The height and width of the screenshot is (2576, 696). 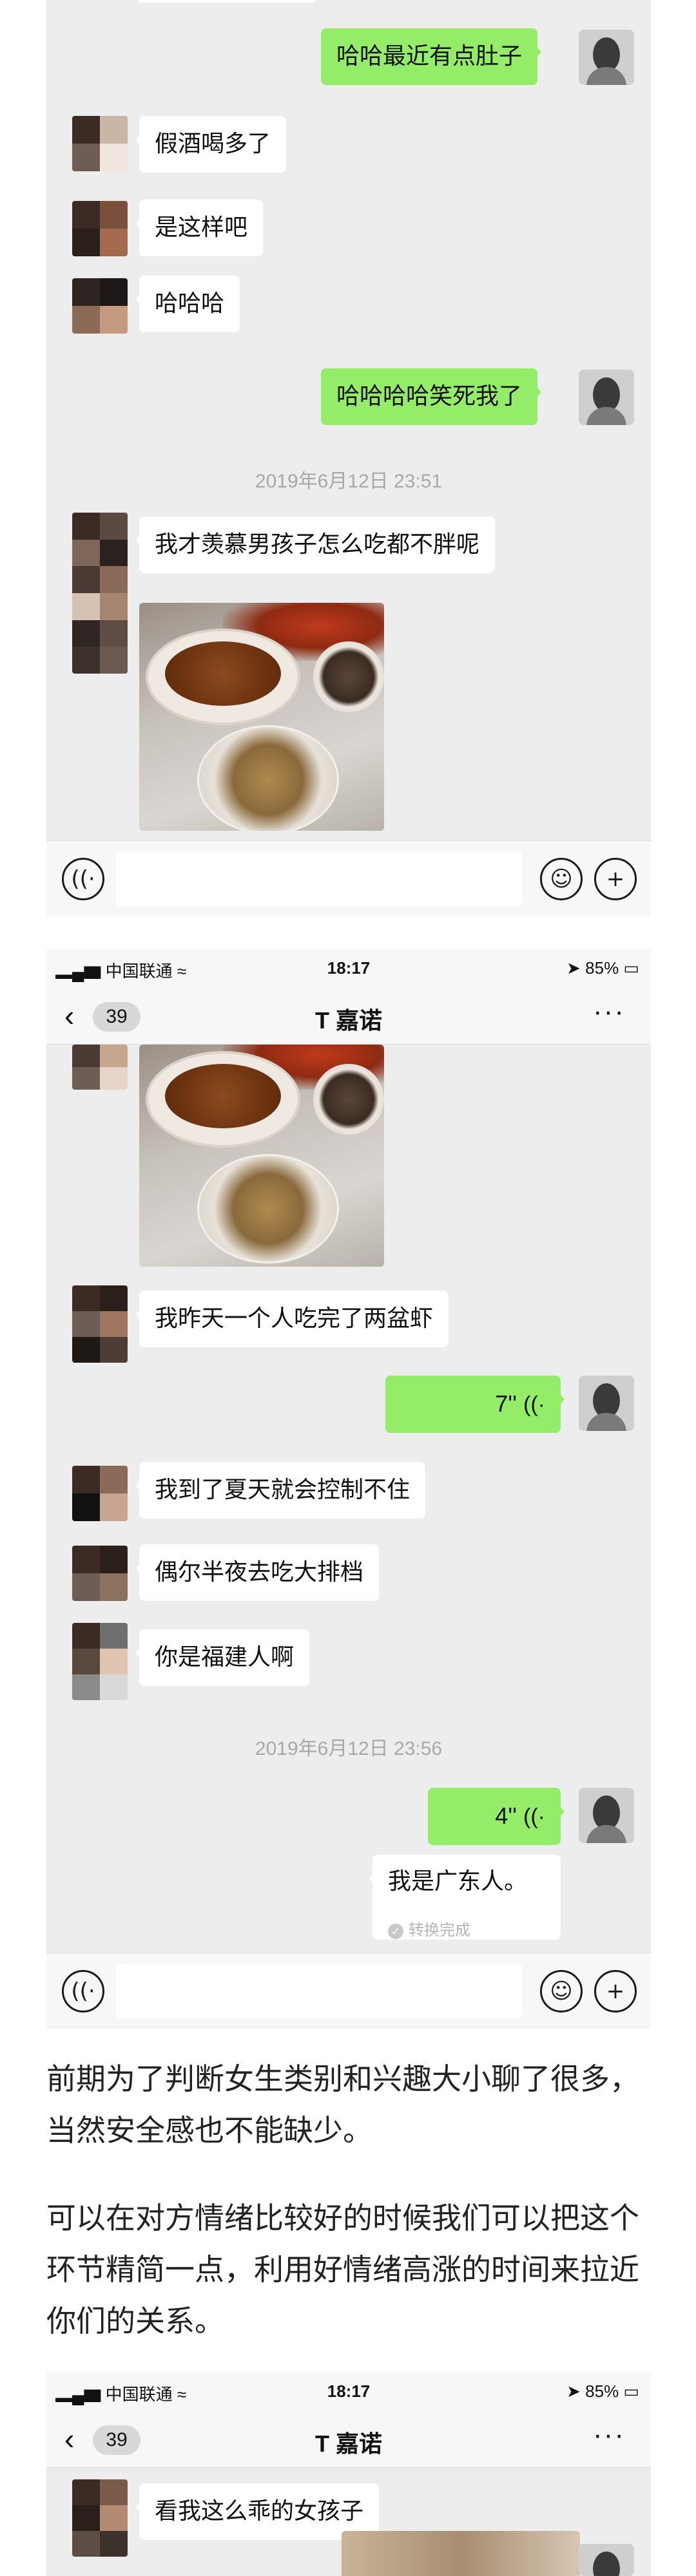 What do you see at coordinates (292, 1319) in the screenshot?
I see `message-bubble-theirs: 我昨天一个人吃完了两盆虾` at bounding box center [292, 1319].